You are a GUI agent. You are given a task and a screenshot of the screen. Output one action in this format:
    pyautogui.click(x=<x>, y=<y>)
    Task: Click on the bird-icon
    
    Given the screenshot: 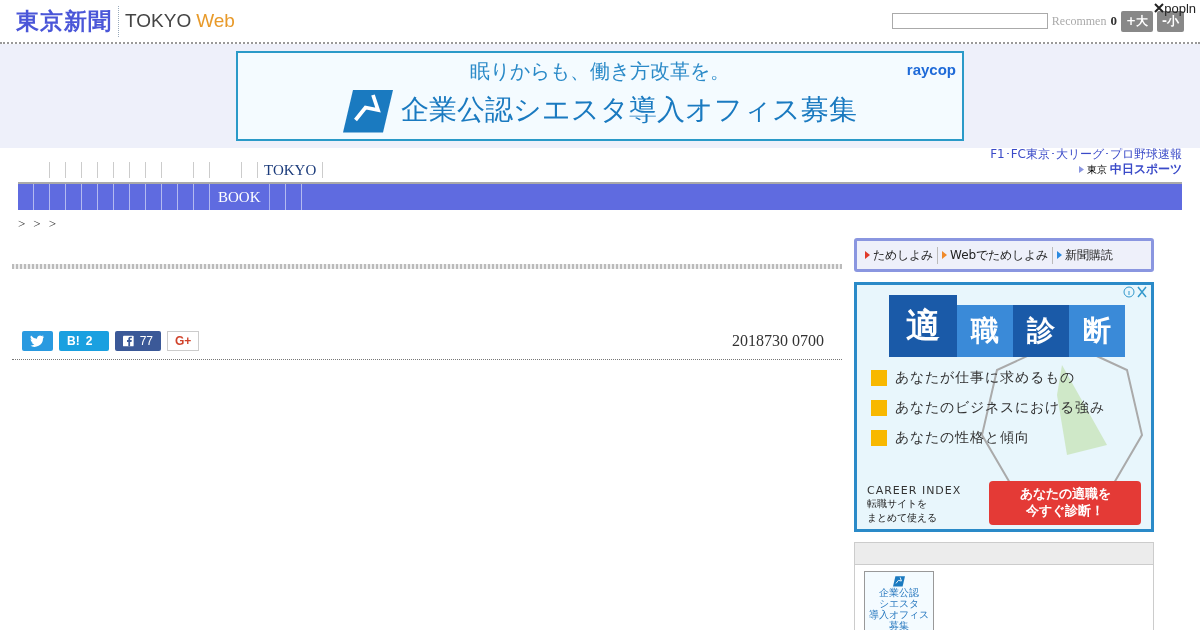 What is the action you would take?
    pyautogui.click(x=37, y=341)
    